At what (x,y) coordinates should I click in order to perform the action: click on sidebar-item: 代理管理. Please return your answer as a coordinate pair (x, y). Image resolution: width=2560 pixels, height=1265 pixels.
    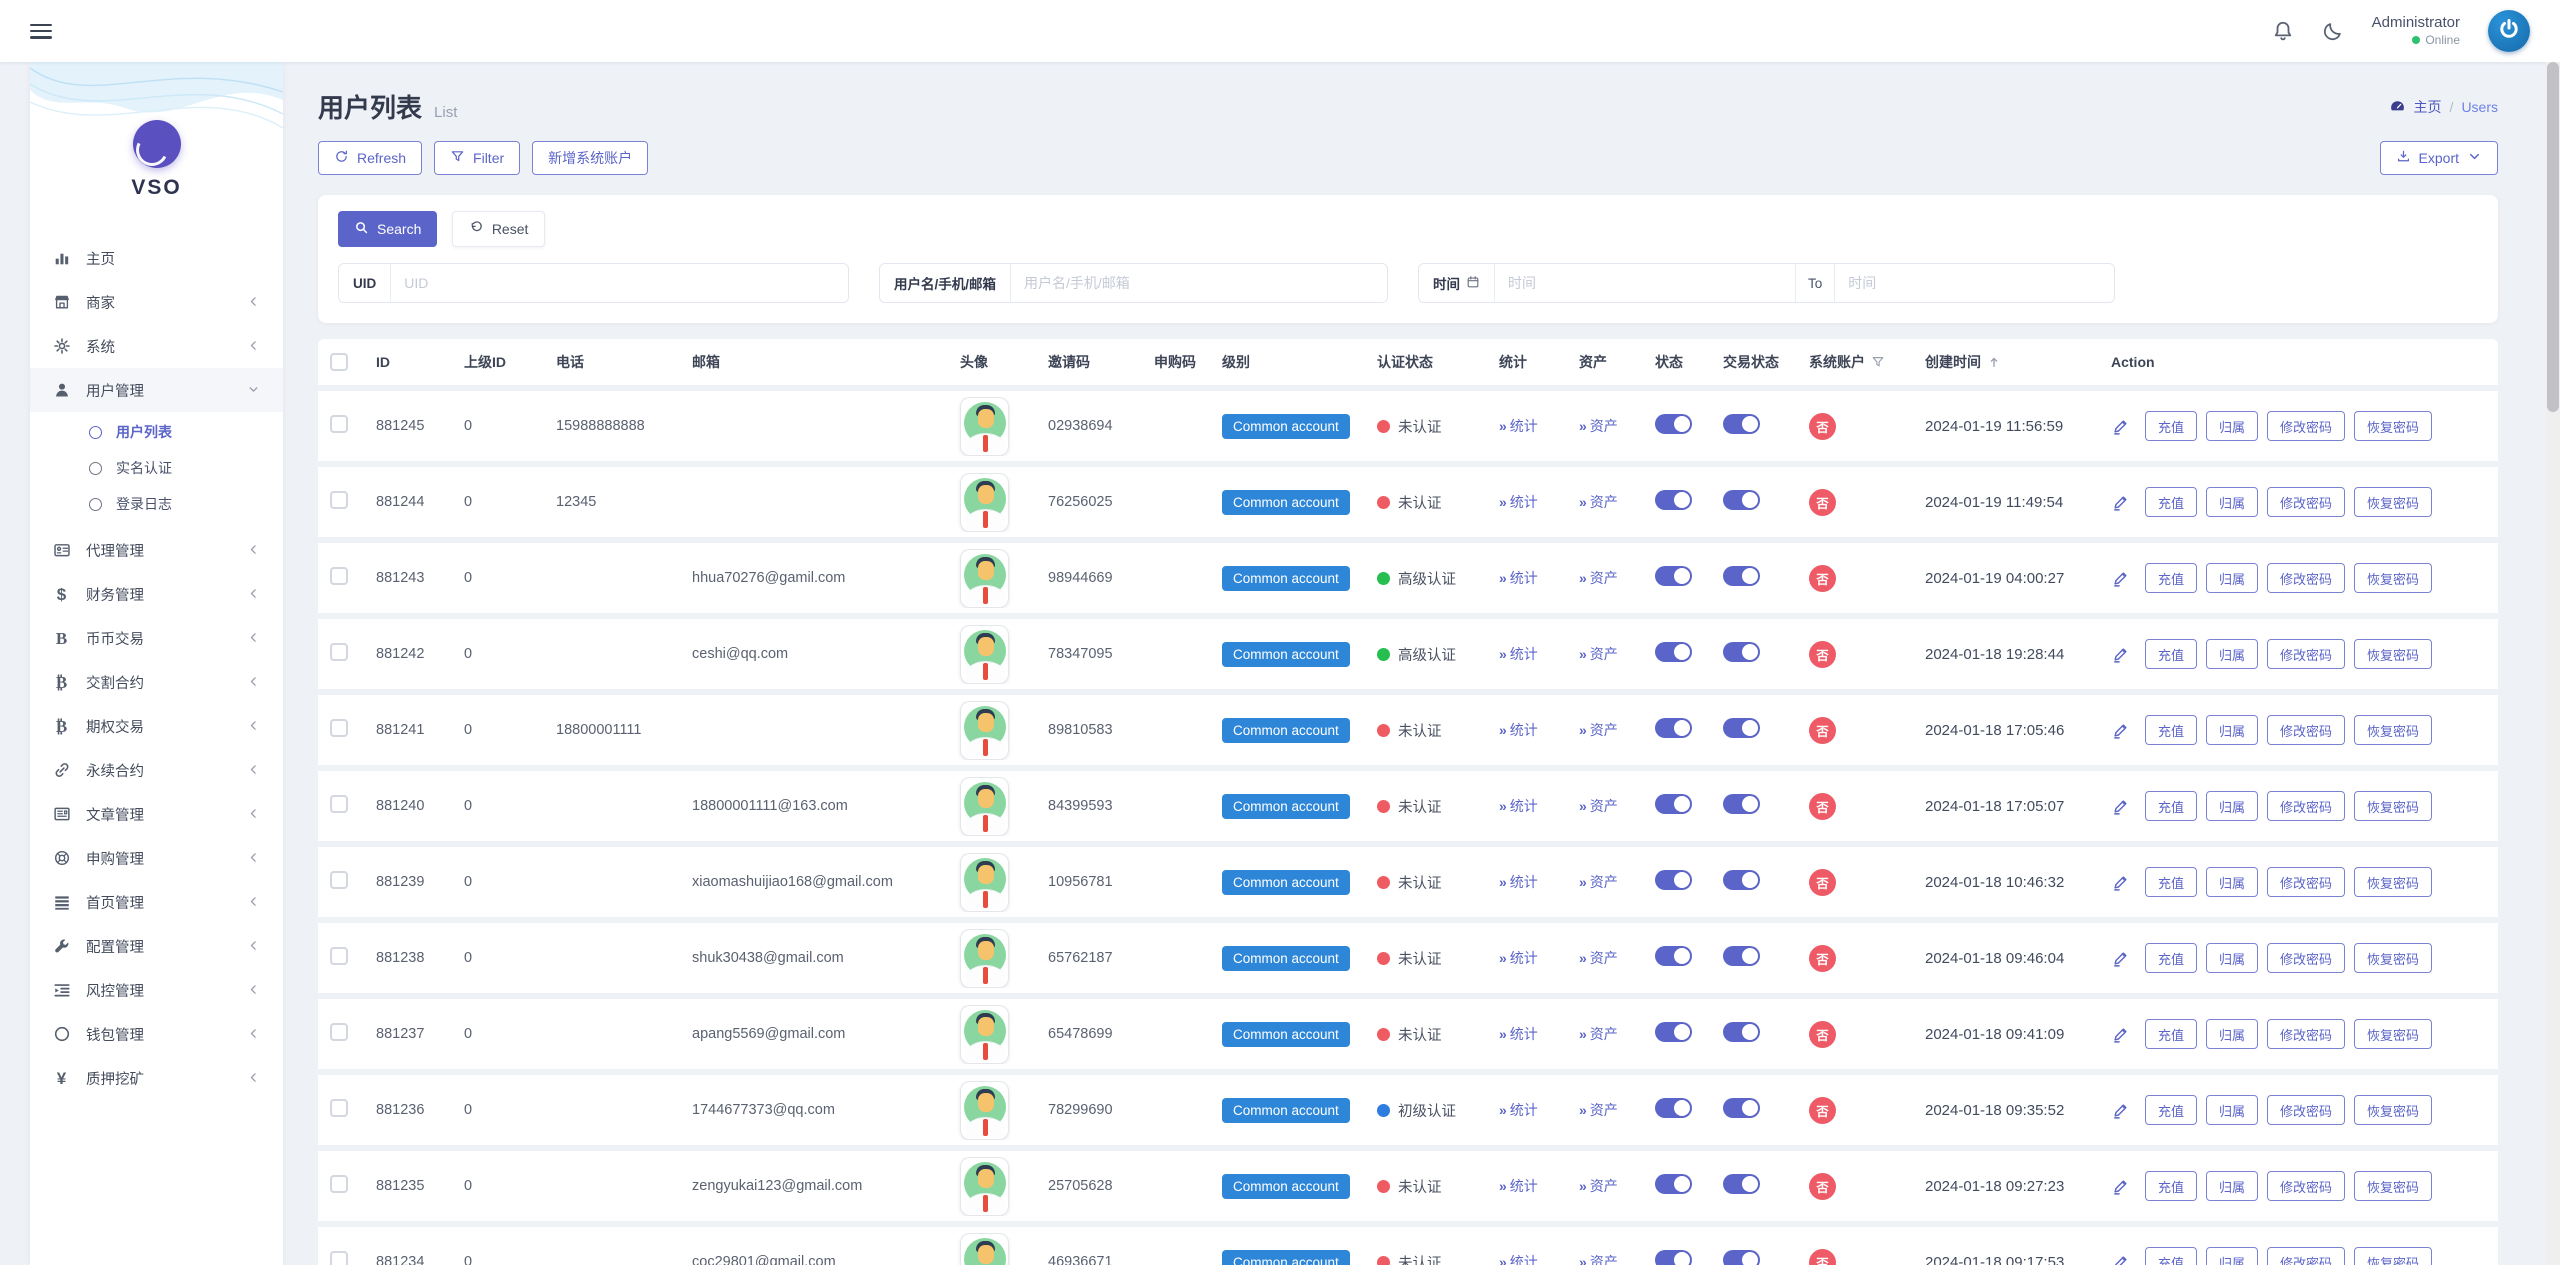
    Looking at the image, I should click on (156, 550).